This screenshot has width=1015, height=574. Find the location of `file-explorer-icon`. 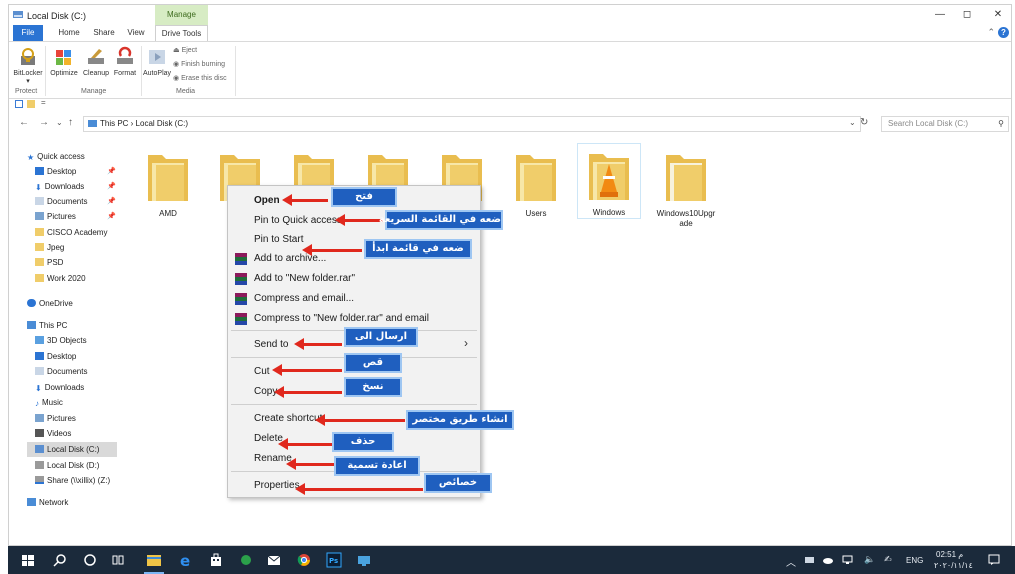

file-explorer-icon is located at coordinates (154, 560).